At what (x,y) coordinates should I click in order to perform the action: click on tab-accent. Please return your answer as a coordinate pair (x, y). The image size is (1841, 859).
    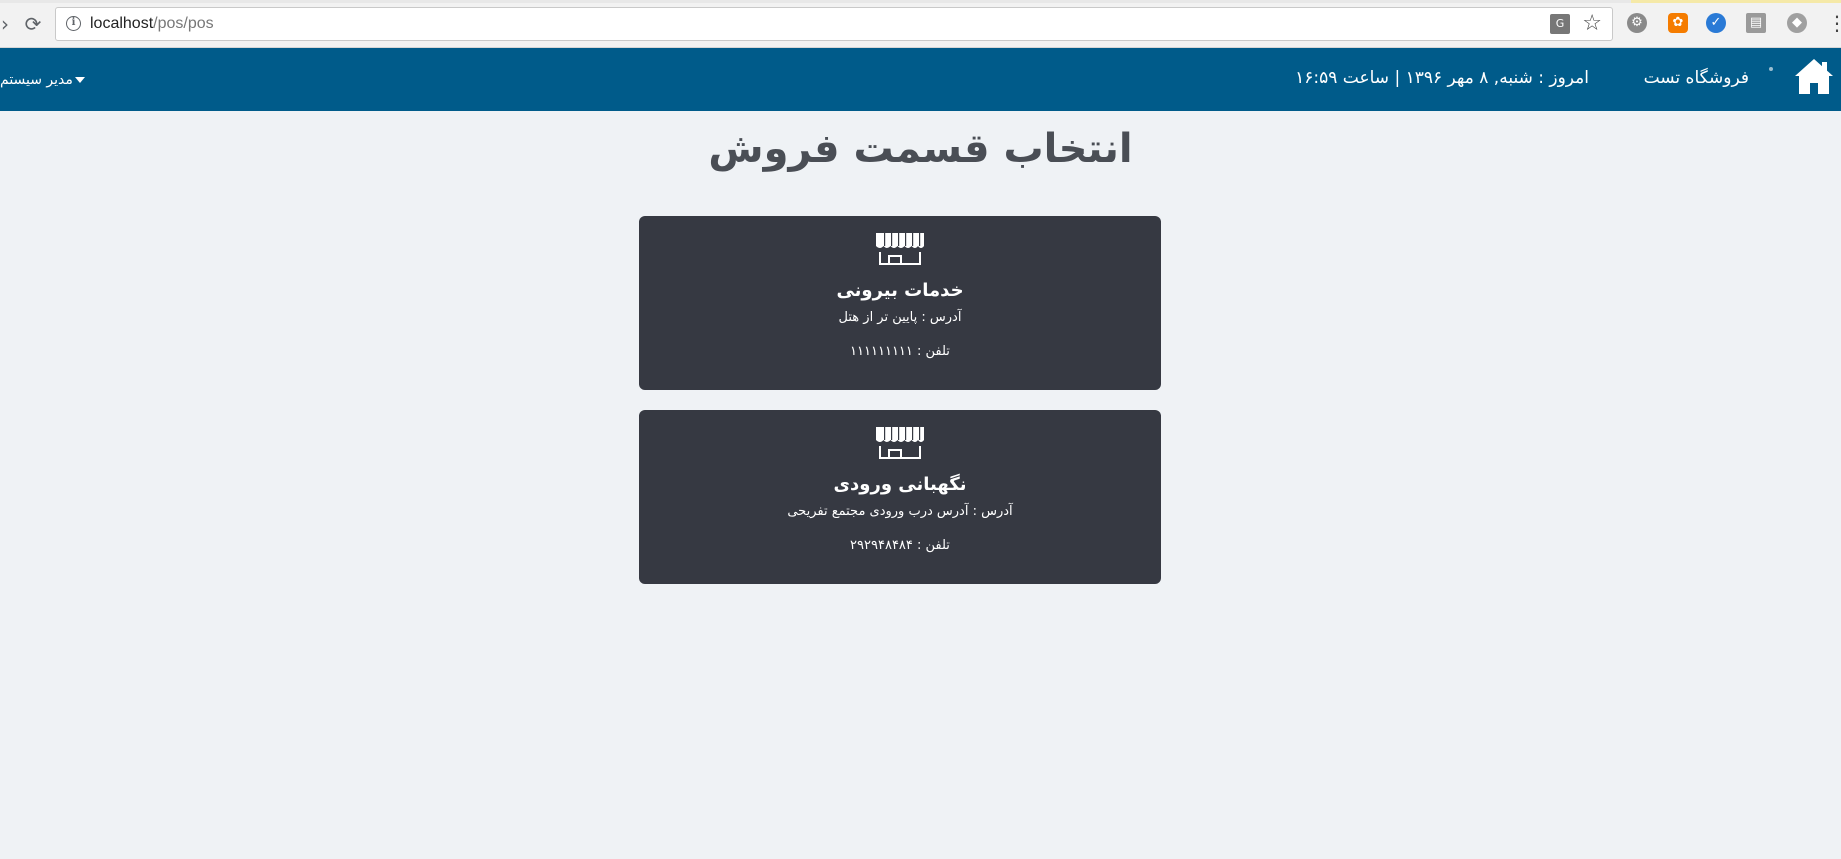
    Looking at the image, I should click on (1736, 1).